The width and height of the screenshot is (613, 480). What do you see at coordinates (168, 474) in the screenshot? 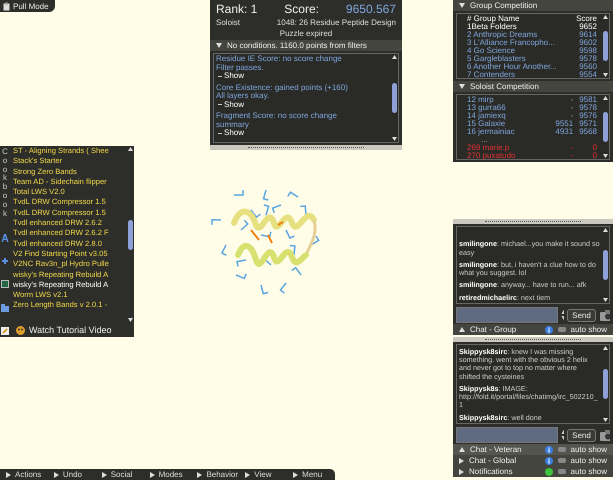
I see `menu-button: Modes` at bounding box center [168, 474].